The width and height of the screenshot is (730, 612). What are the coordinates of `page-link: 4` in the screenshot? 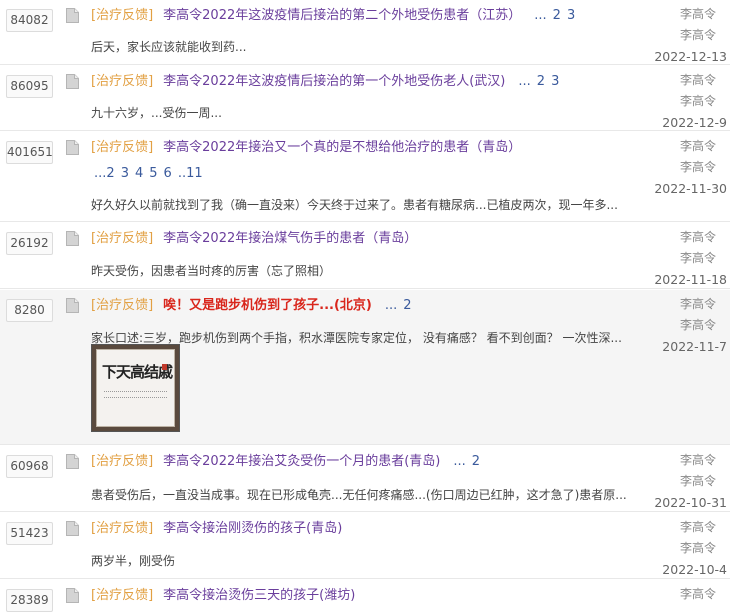 It's located at (139, 173).